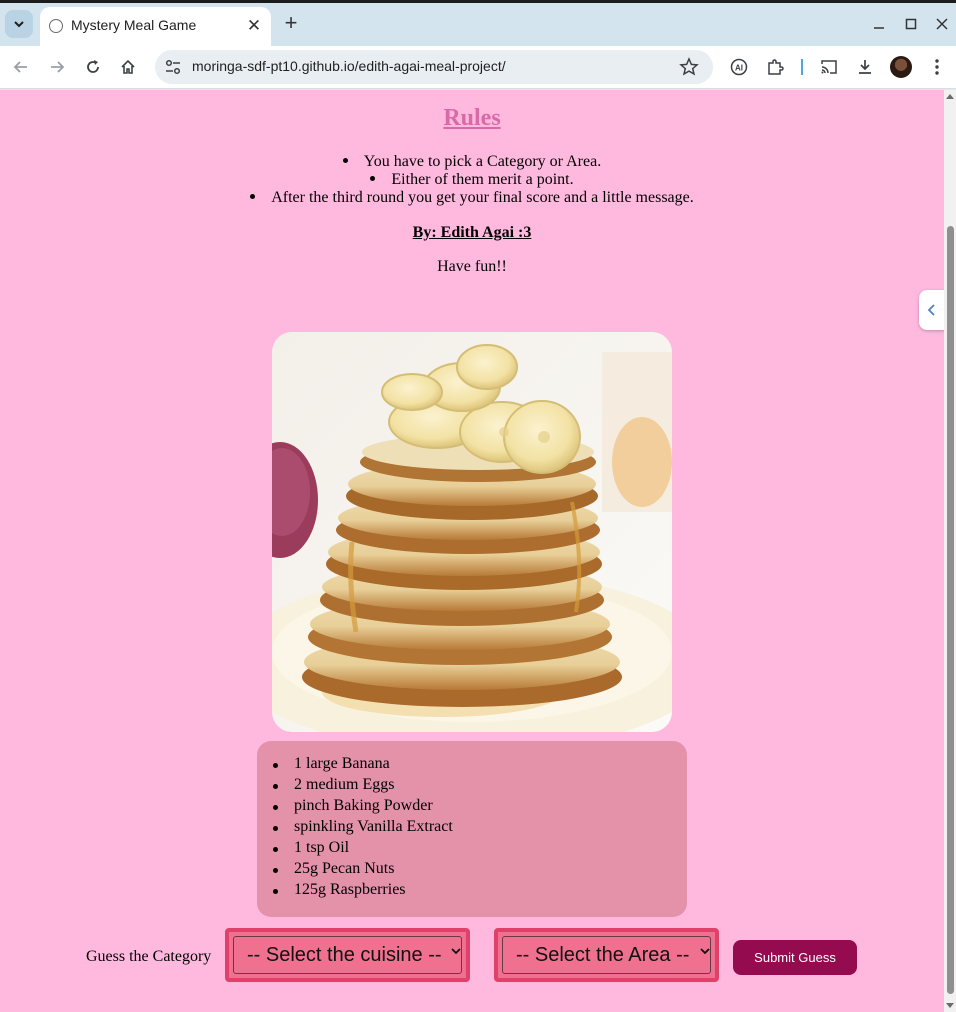  What do you see at coordinates (134, 25) in the screenshot?
I see `tab-title: Mystery Meal Game` at bounding box center [134, 25].